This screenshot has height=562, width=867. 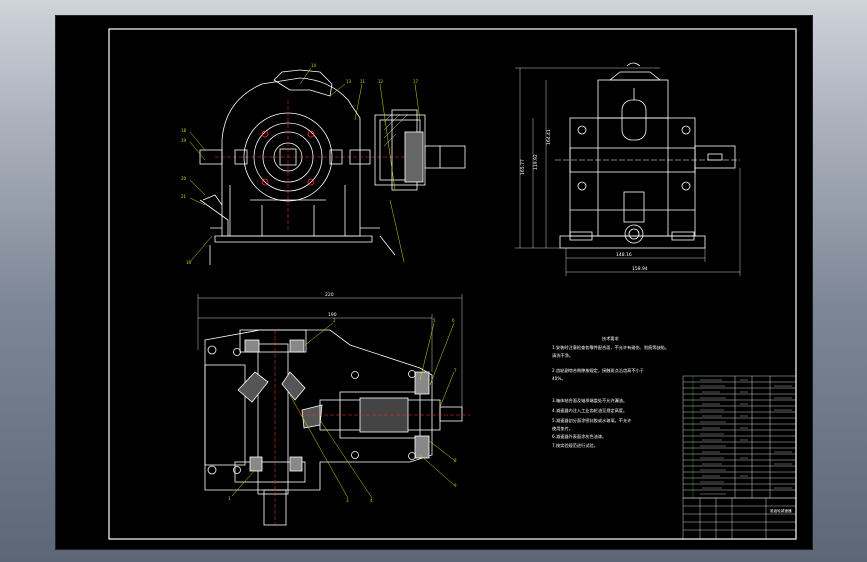 I want to click on part-label: 9, so click(x=455, y=485).